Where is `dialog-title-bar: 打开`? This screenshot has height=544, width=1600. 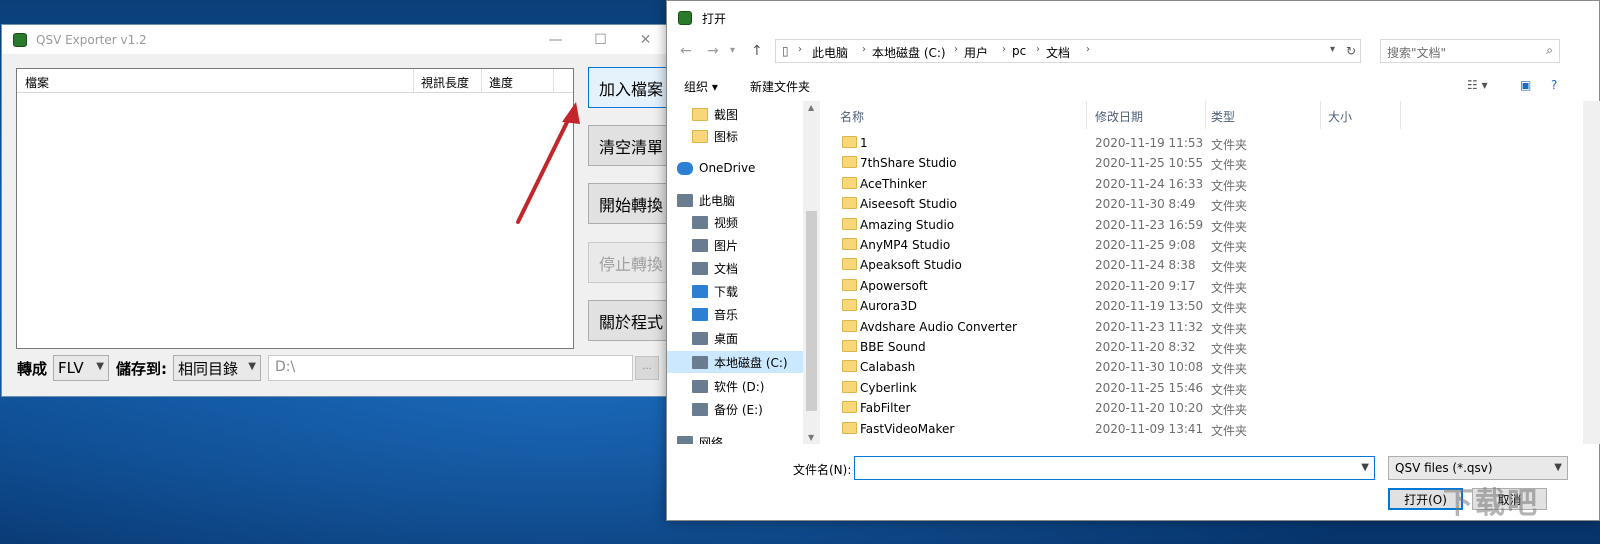 dialog-title-bar: 打开 is located at coordinates (1133, 18).